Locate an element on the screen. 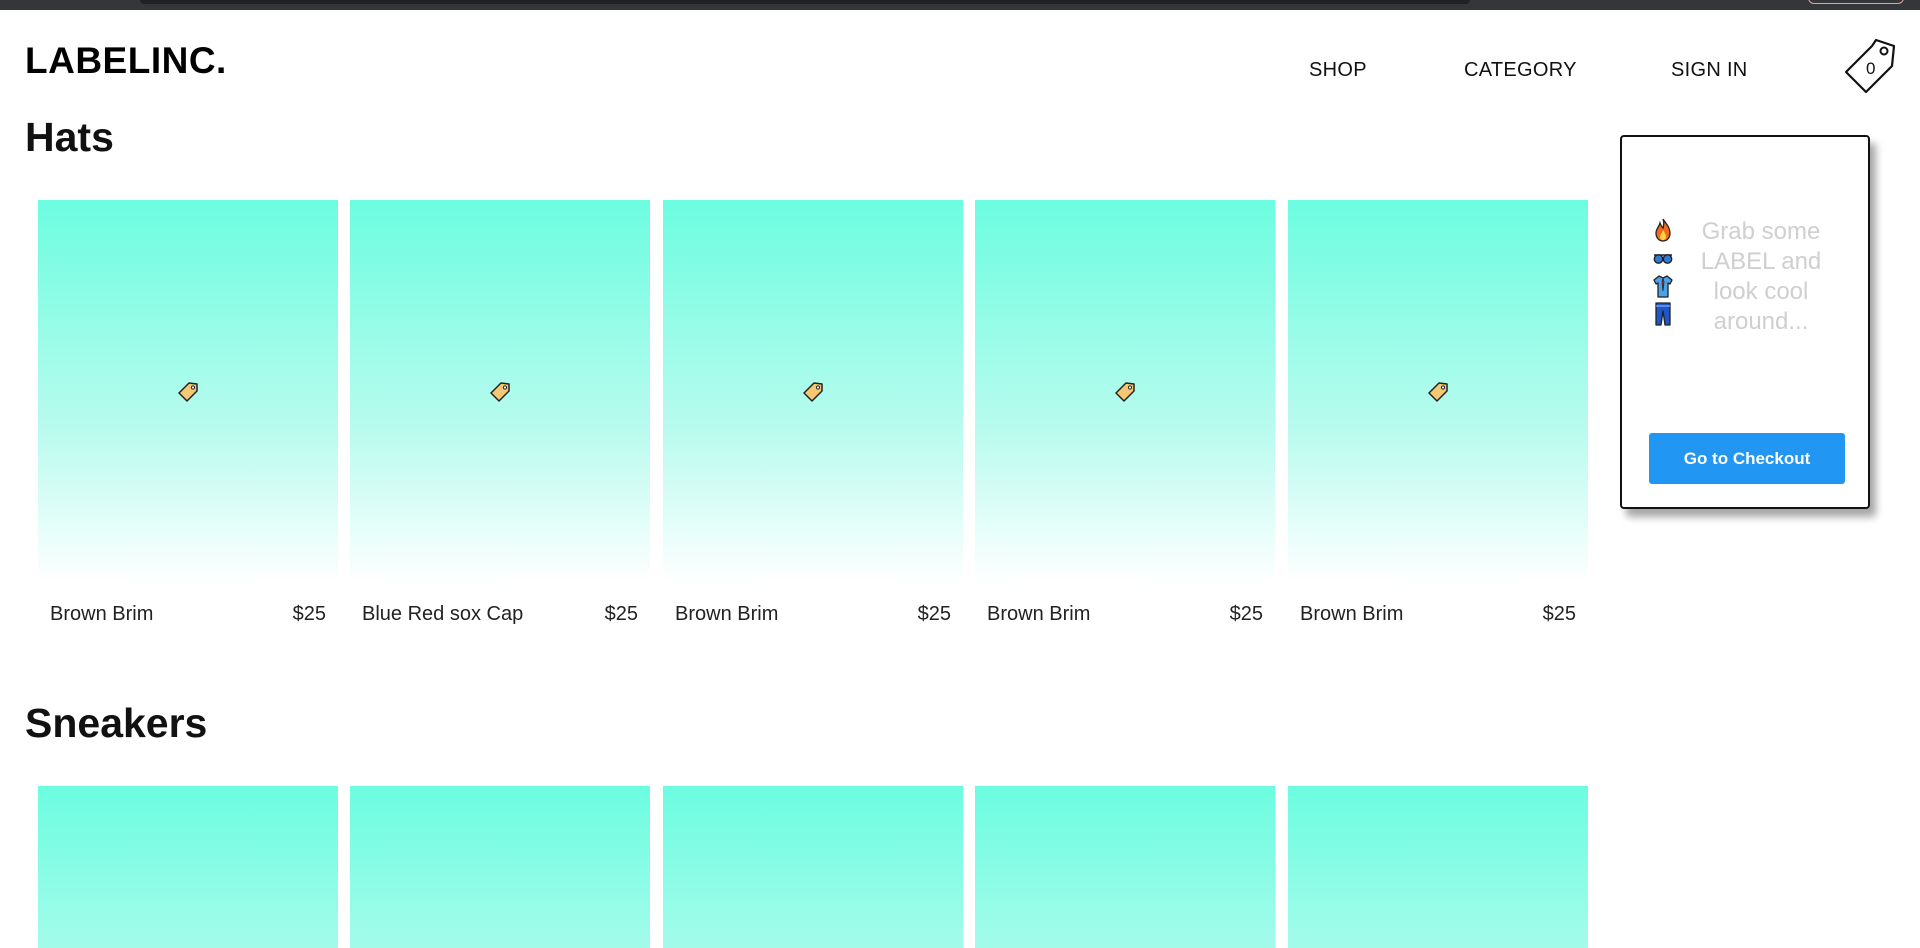 Image resolution: width=1920 pixels, height=948 pixels. browser-top-strip is located at coordinates (960, 5).